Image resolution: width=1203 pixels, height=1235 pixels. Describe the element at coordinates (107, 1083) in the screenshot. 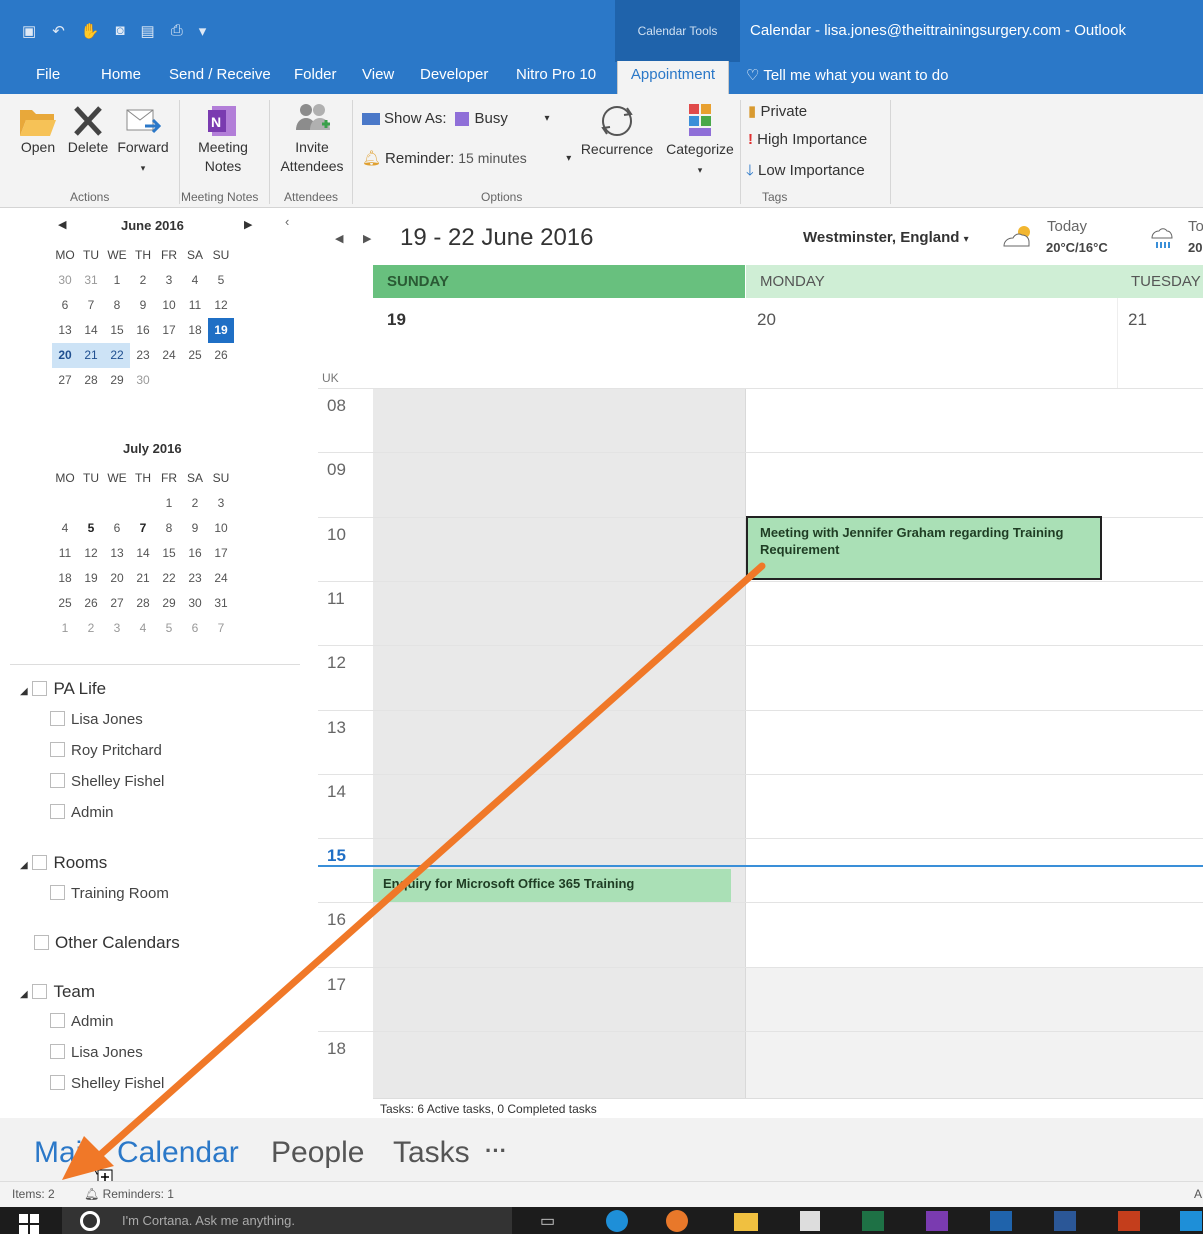

I see `calendar-item-team-shelley-fishel: Shelley Fishel` at that location.